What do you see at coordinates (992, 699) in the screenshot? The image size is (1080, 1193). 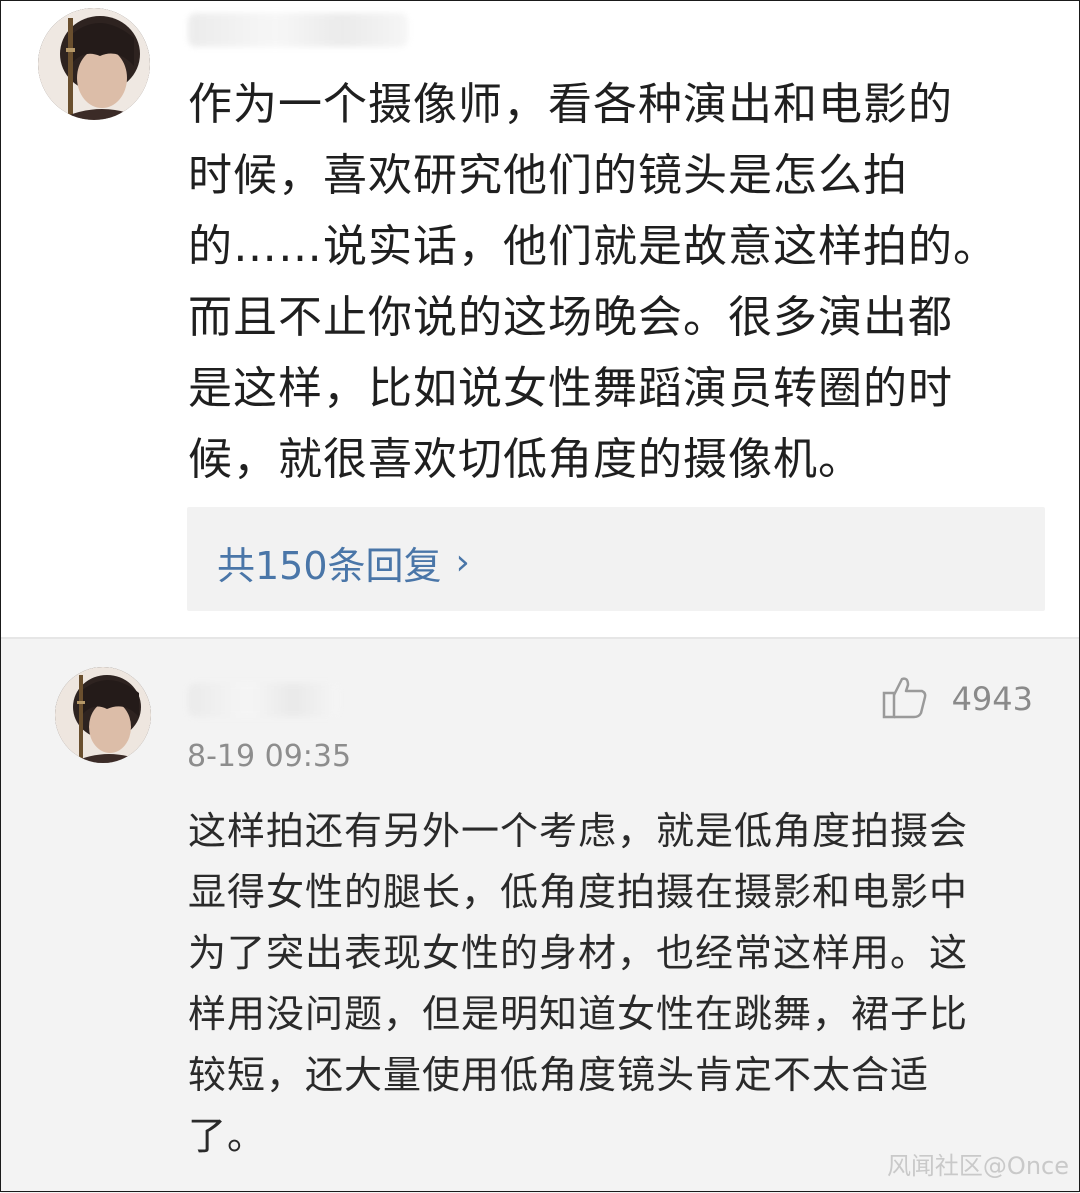 I see `like-count: 4943` at bounding box center [992, 699].